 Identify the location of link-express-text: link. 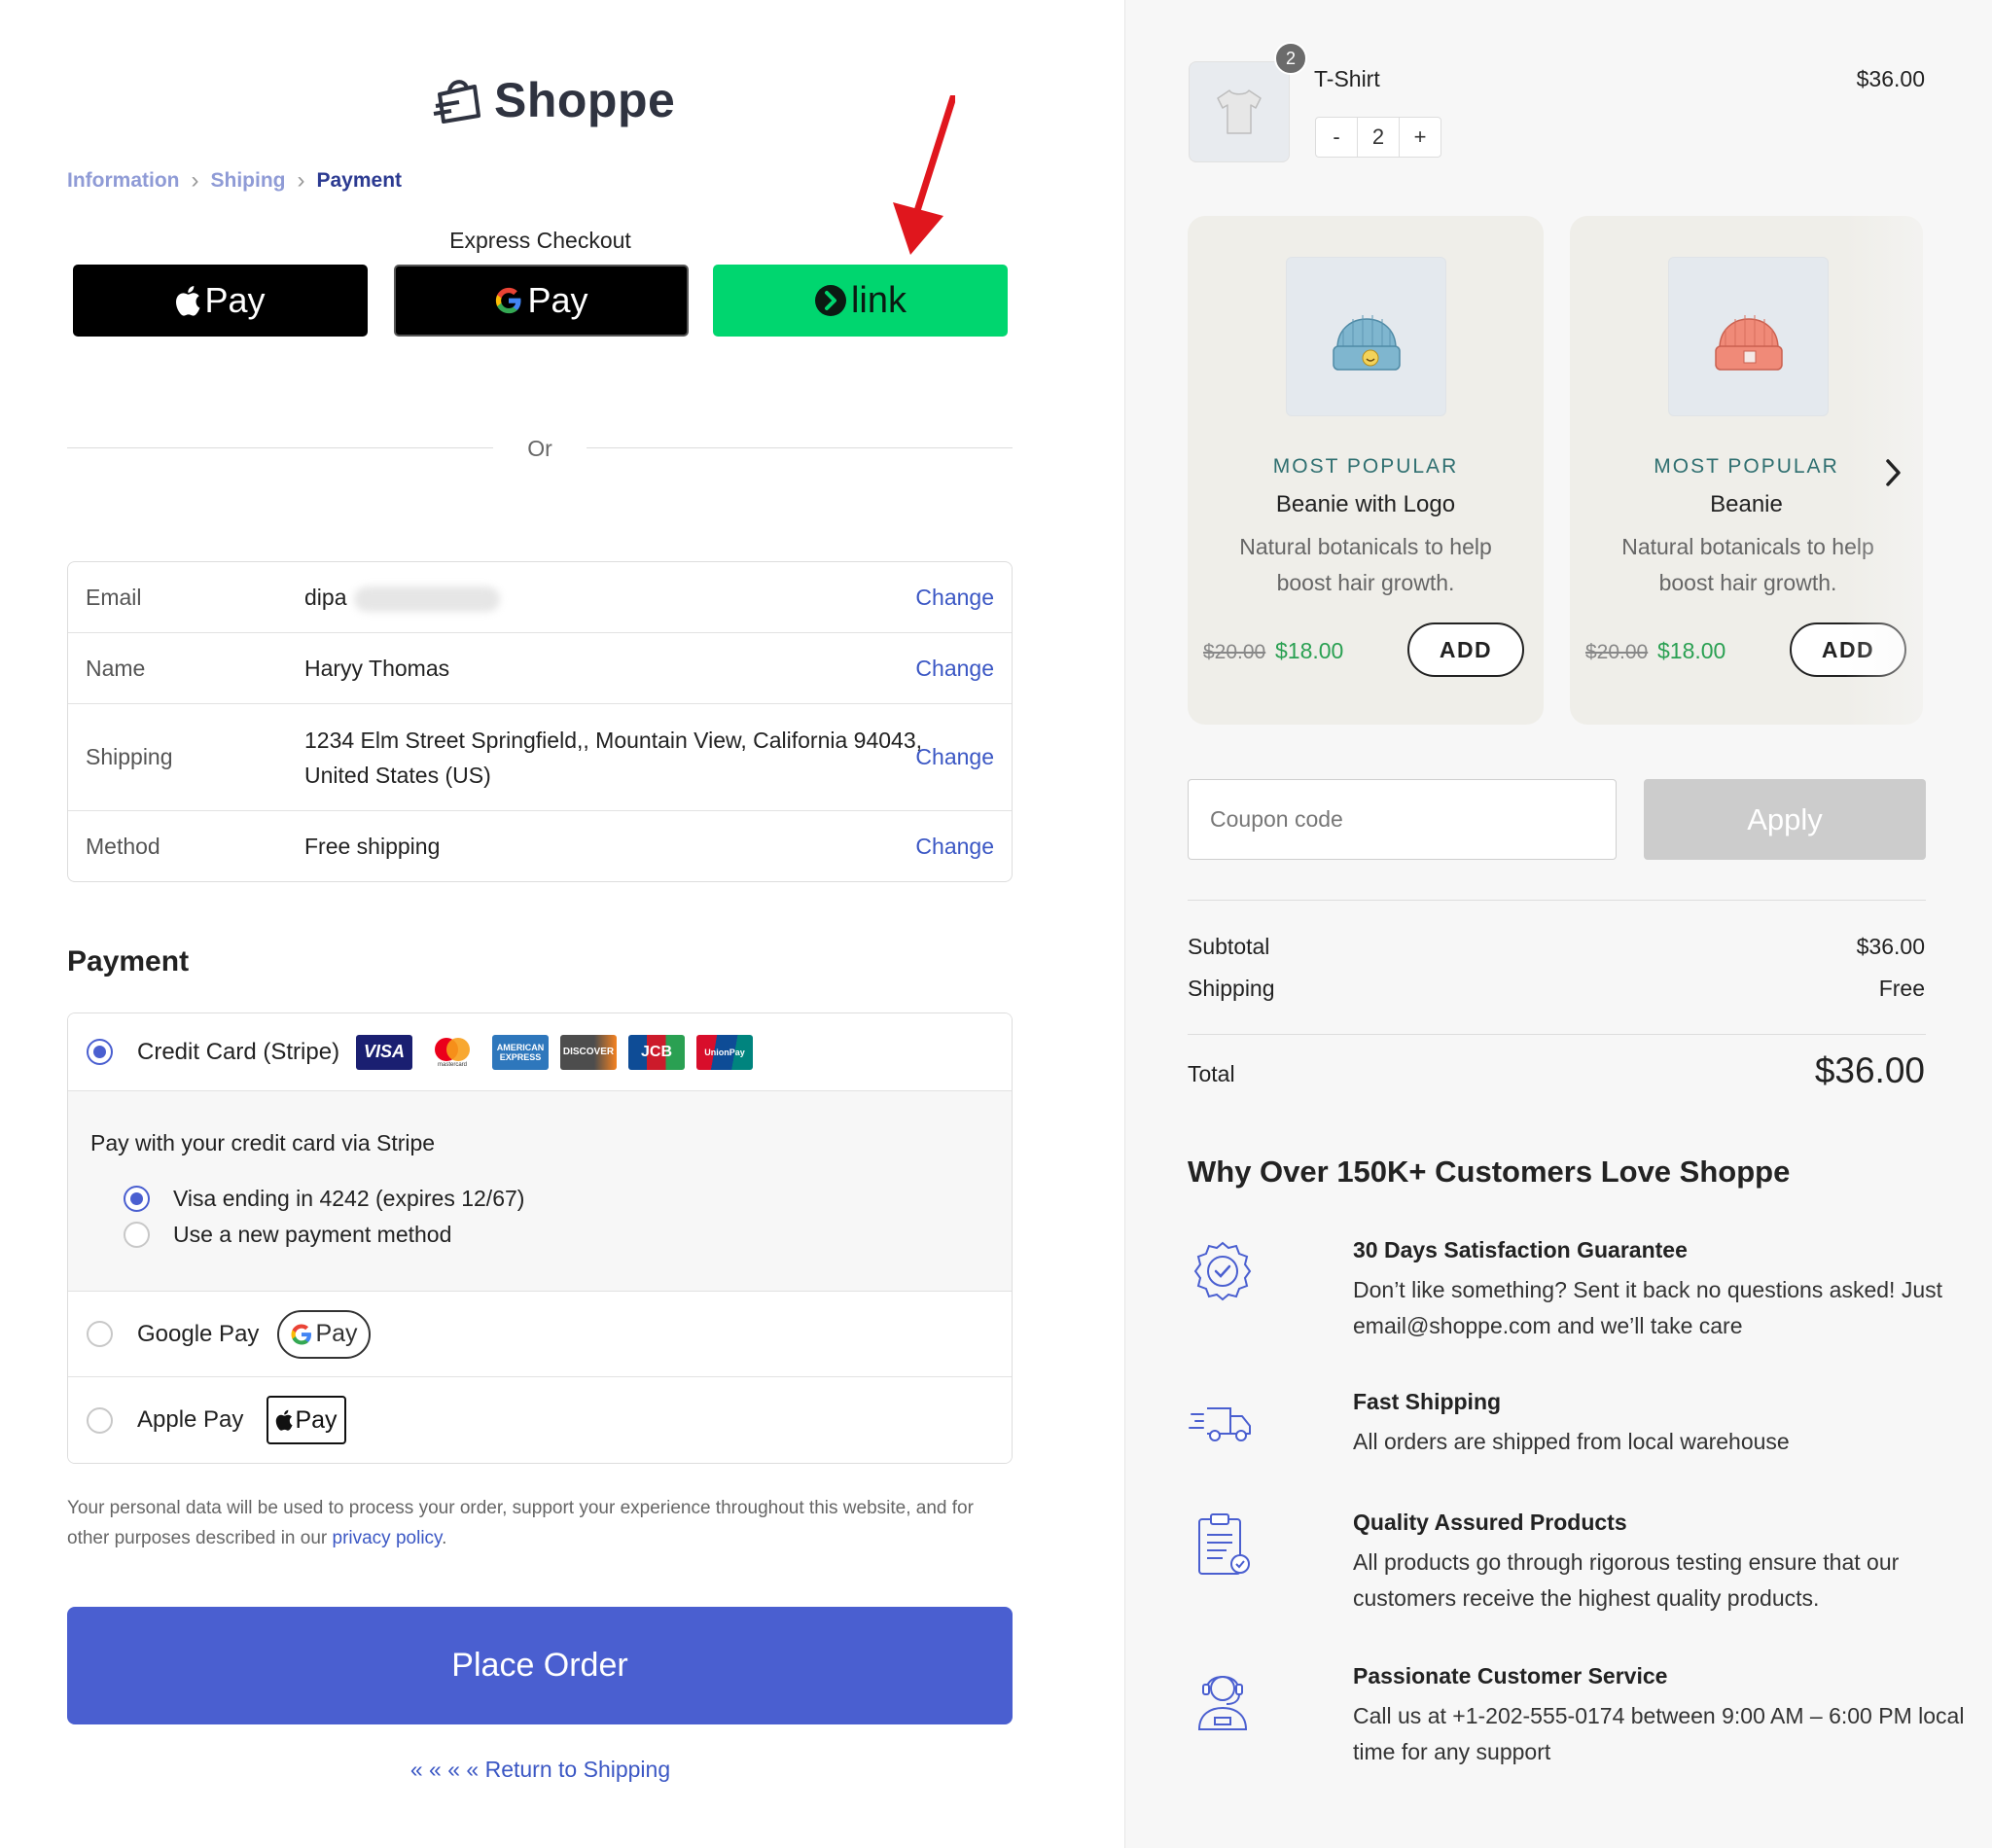
(878, 300).